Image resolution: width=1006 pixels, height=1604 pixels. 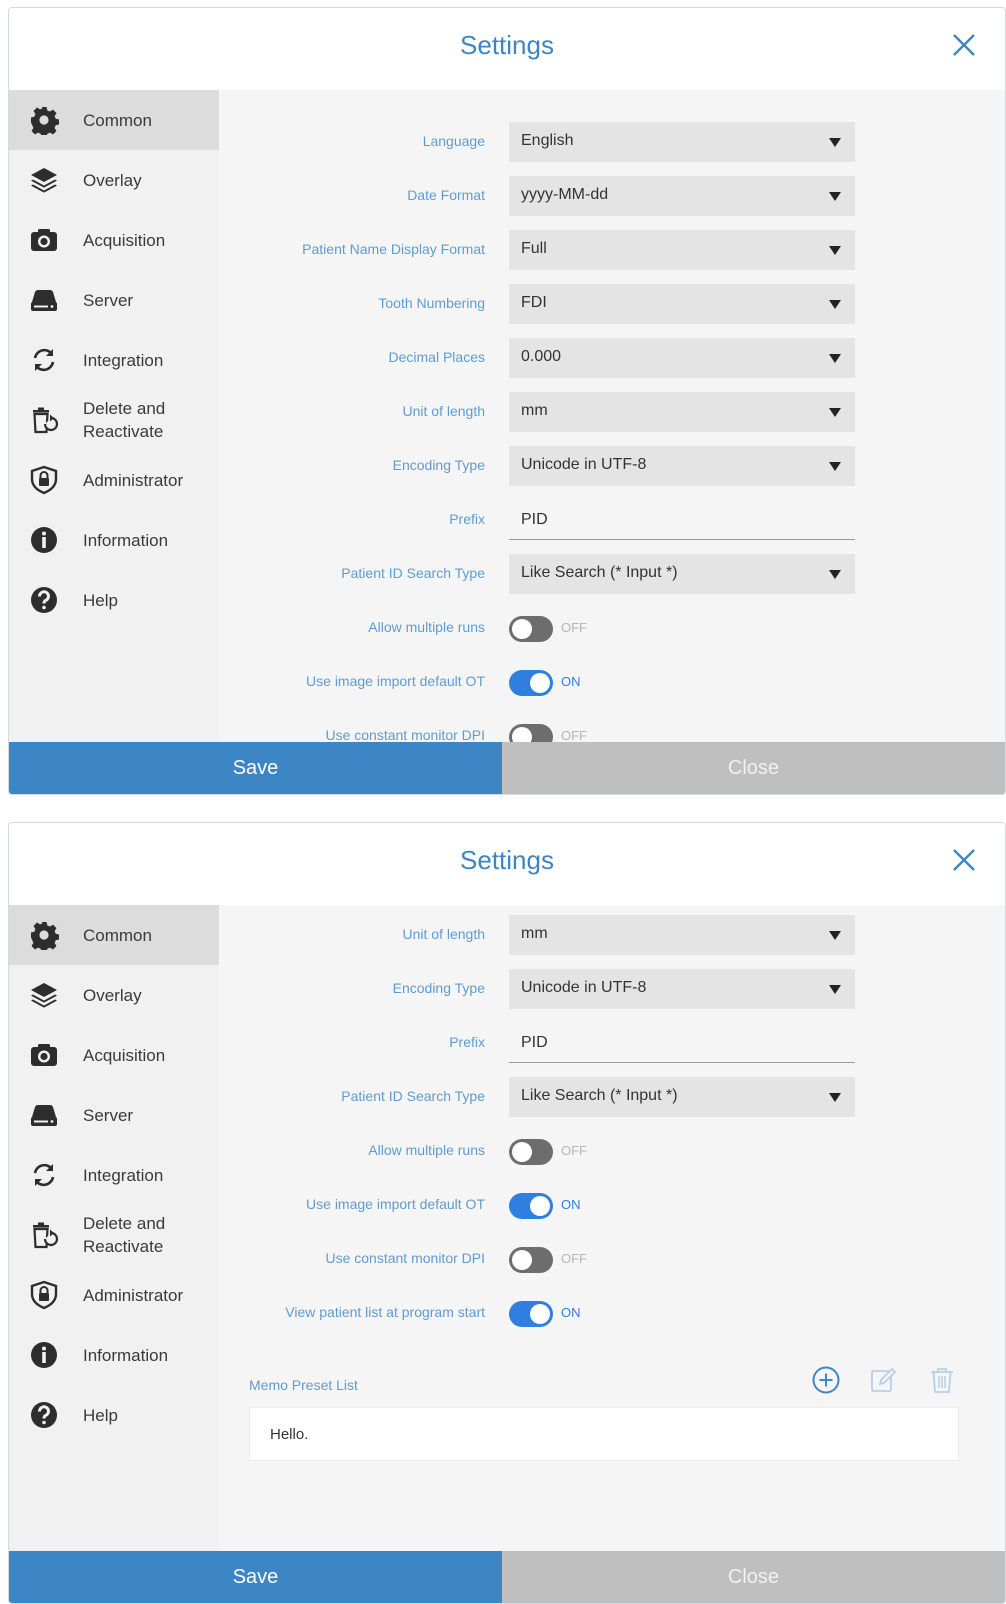 I want to click on language-label: Language, so click(x=453, y=141).